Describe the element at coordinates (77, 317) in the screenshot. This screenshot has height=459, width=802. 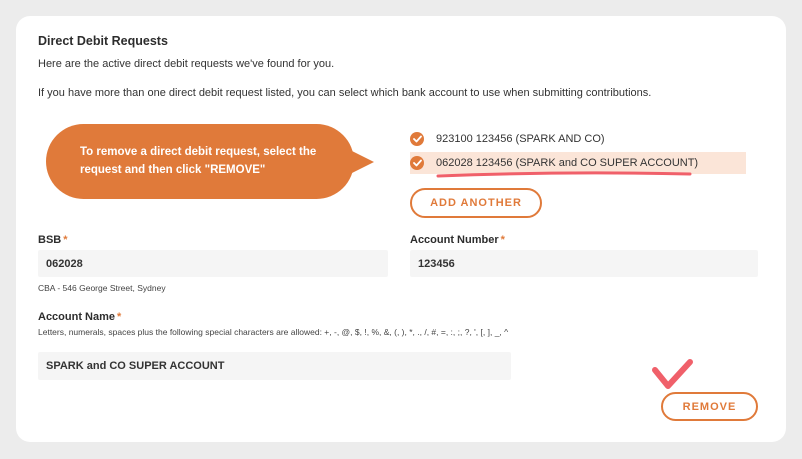
I see `account-name-label-text: Account Name` at that location.